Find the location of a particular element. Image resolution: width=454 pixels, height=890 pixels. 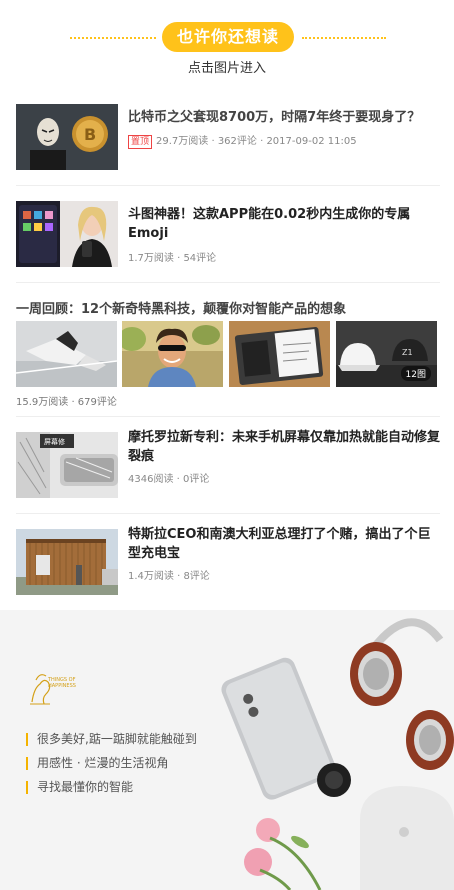

recommend-pill: 也许你还想读 is located at coordinates (228, 37).